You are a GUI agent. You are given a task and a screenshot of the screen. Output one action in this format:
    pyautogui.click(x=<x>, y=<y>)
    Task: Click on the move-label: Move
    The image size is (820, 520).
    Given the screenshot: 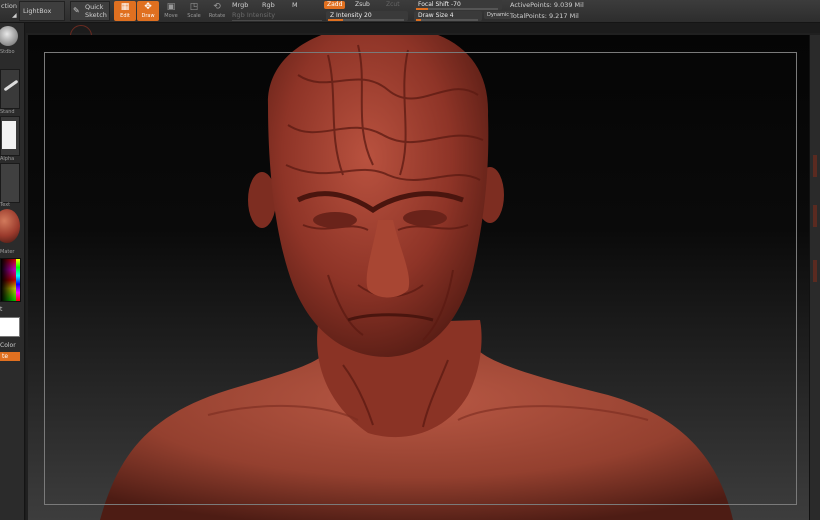 What is the action you would take?
    pyautogui.click(x=171, y=16)
    